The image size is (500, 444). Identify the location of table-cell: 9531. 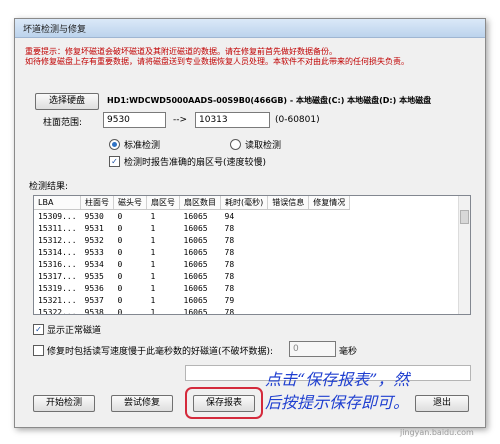
(94, 228).